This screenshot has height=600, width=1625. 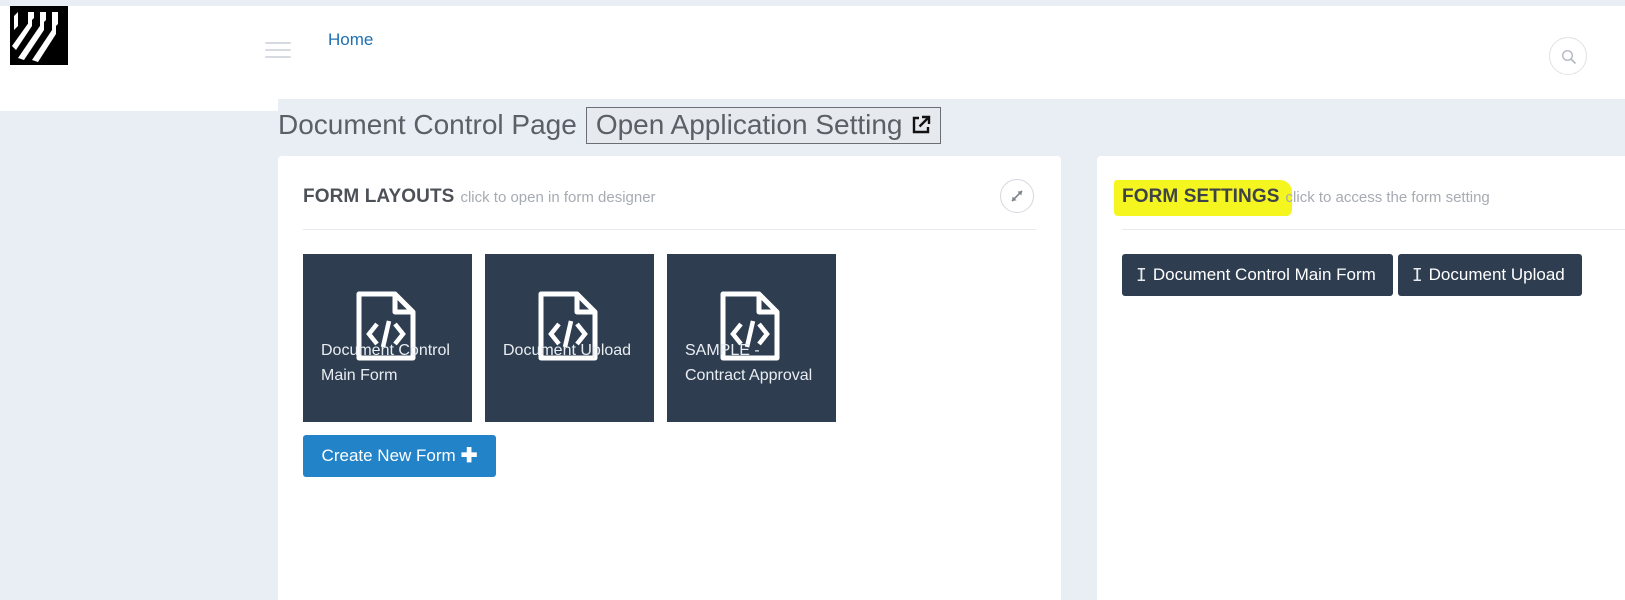 I want to click on search-icon, so click(x=1569, y=57).